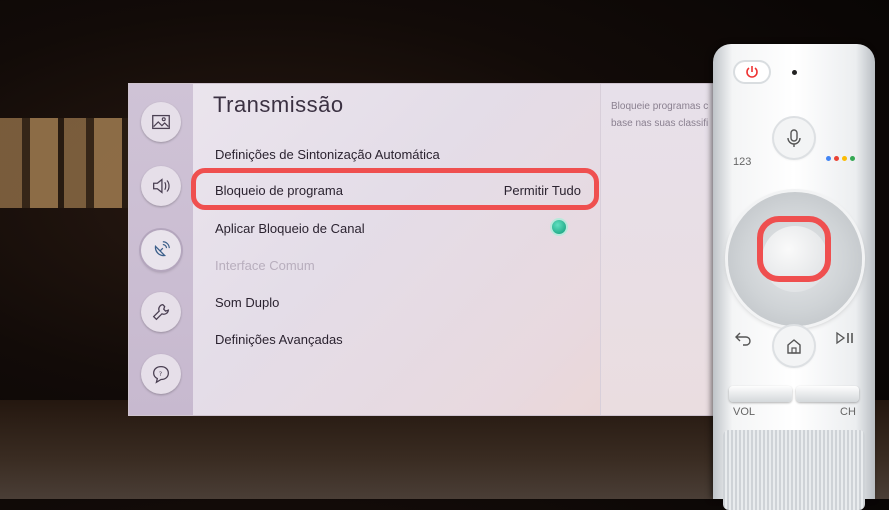  What do you see at coordinates (279, 339) in the screenshot?
I see `menu-item-advanced-settings: Definições Avançadas` at bounding box center [279, 339].